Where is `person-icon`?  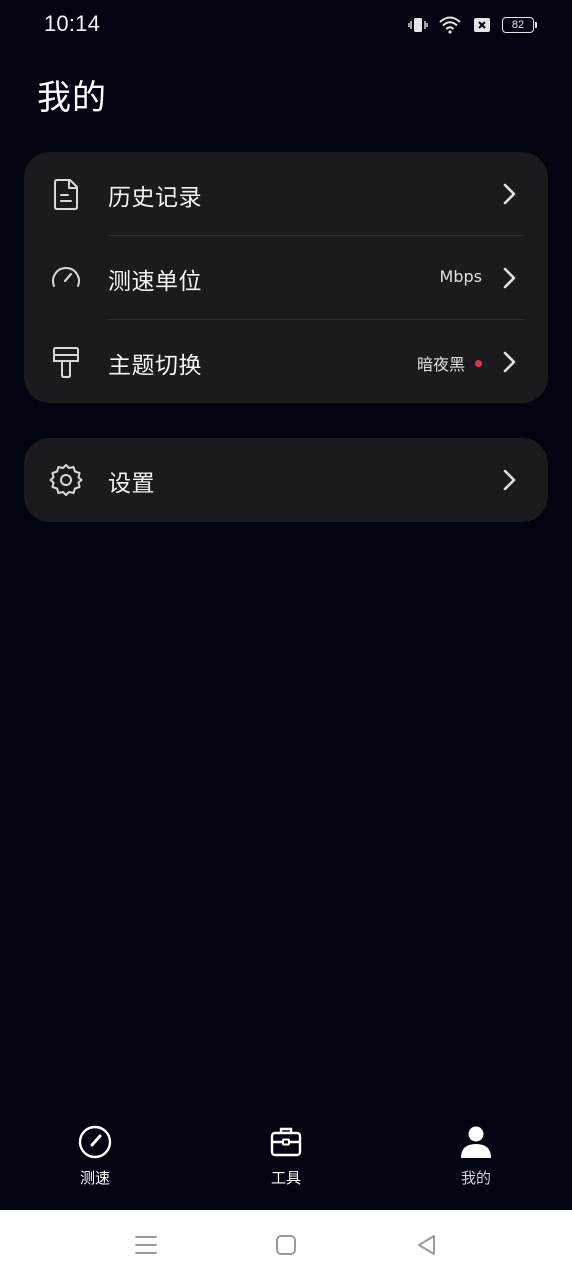 person-icon is located at coordinates (476, 1142).